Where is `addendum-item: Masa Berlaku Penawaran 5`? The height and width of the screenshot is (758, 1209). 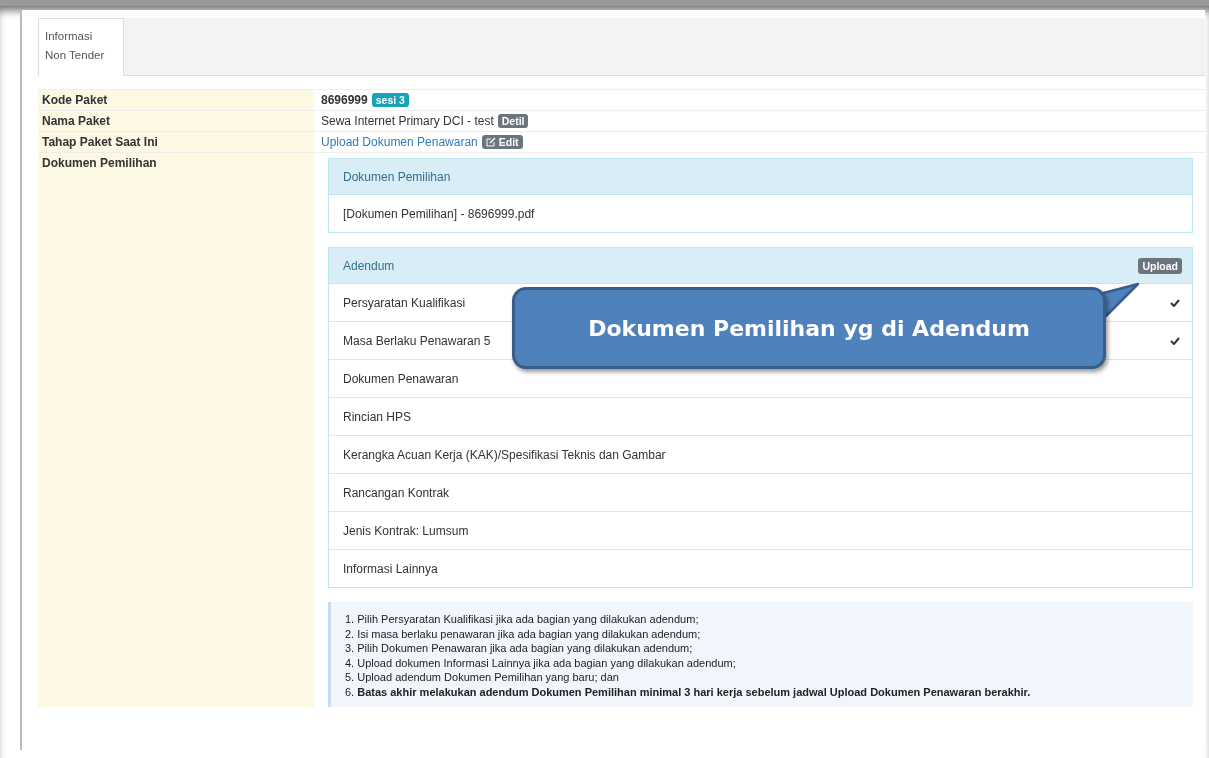 addendum-item: Masa Berlaku Penawaran 5 is located at coordinates (417, 340).